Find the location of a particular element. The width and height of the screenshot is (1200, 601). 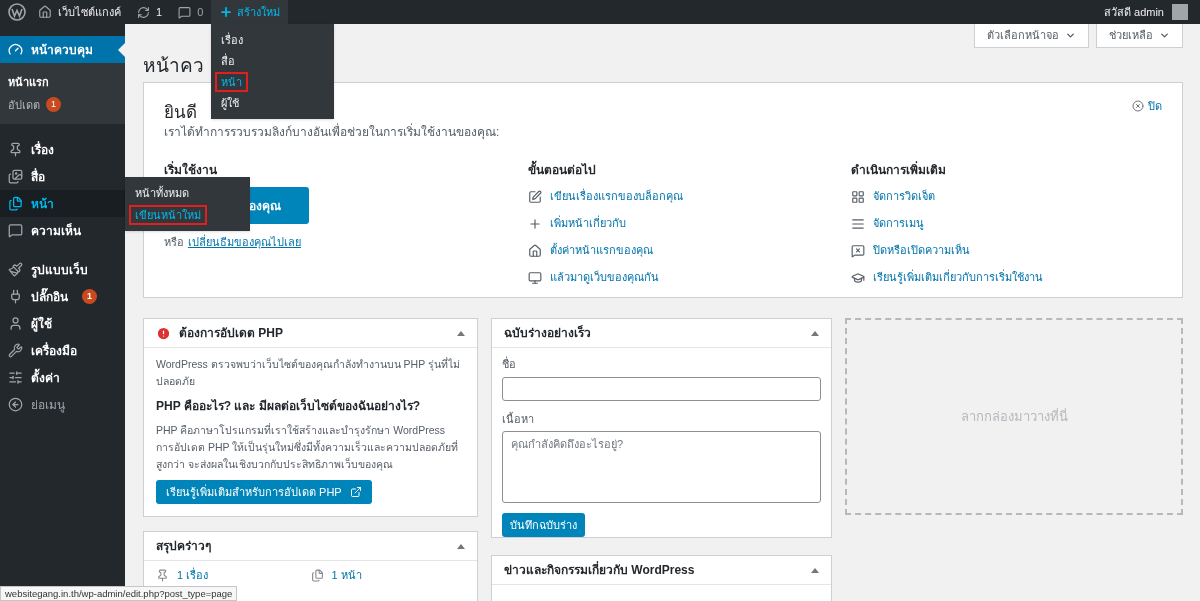

gauge-icon is located at coordinates (15, 49).